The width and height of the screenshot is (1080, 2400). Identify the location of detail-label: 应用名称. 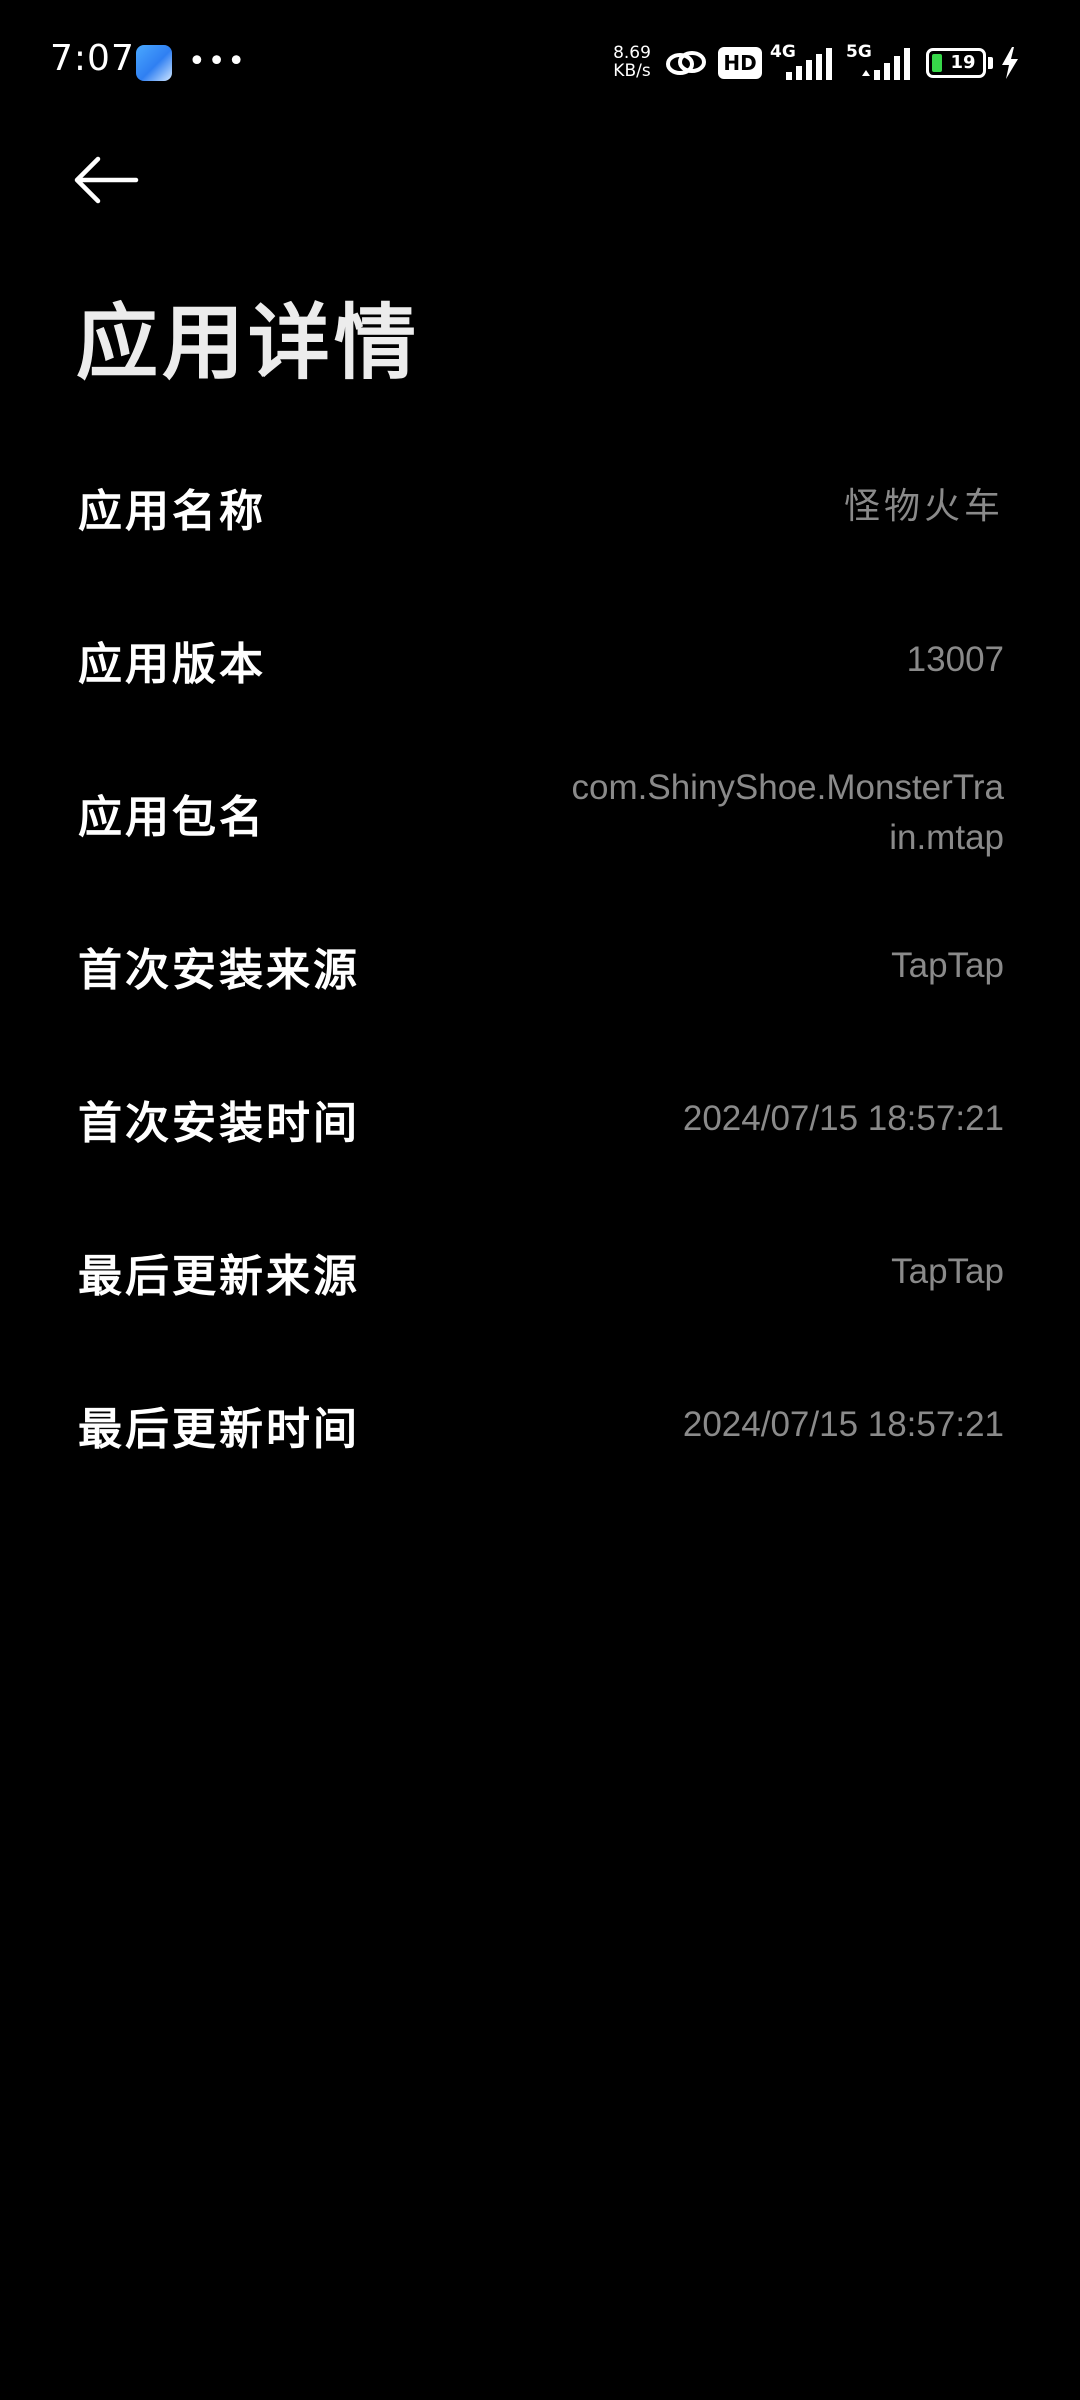
(172, 511).